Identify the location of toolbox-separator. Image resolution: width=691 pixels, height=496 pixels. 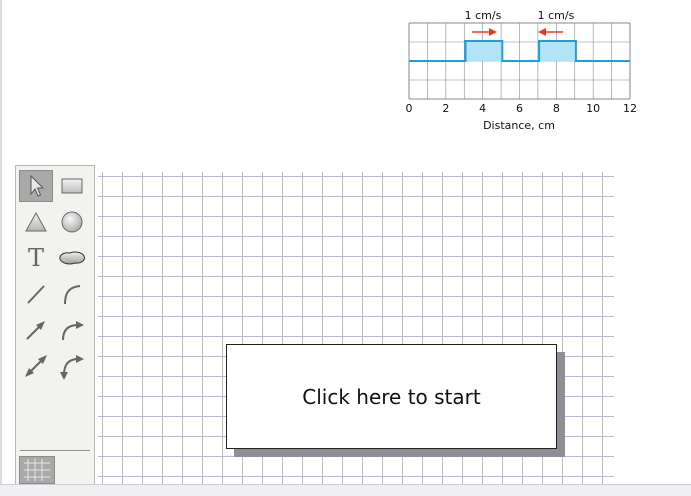
(55, 450).